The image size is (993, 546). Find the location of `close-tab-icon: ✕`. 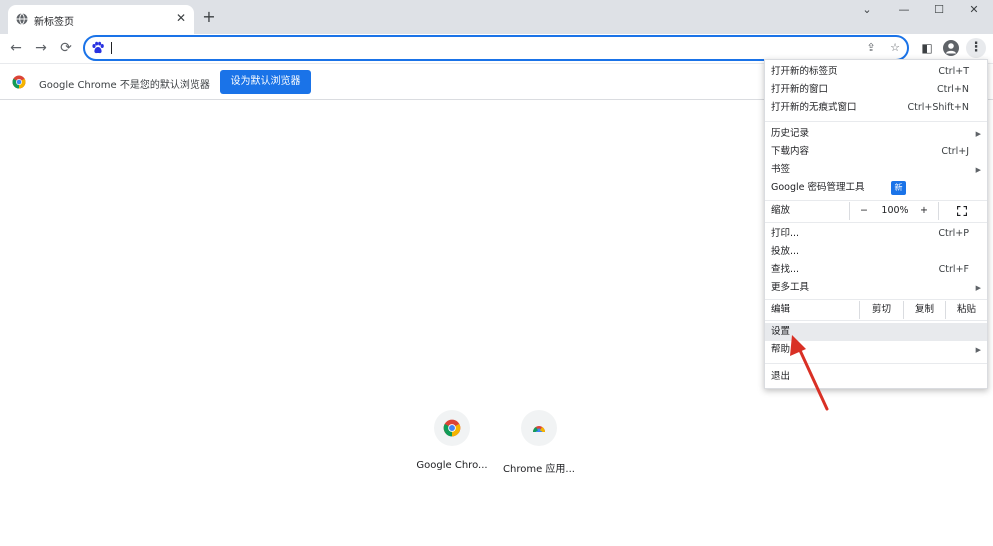

close-tab-icon: ✕ is located at coordinates (181, 18).